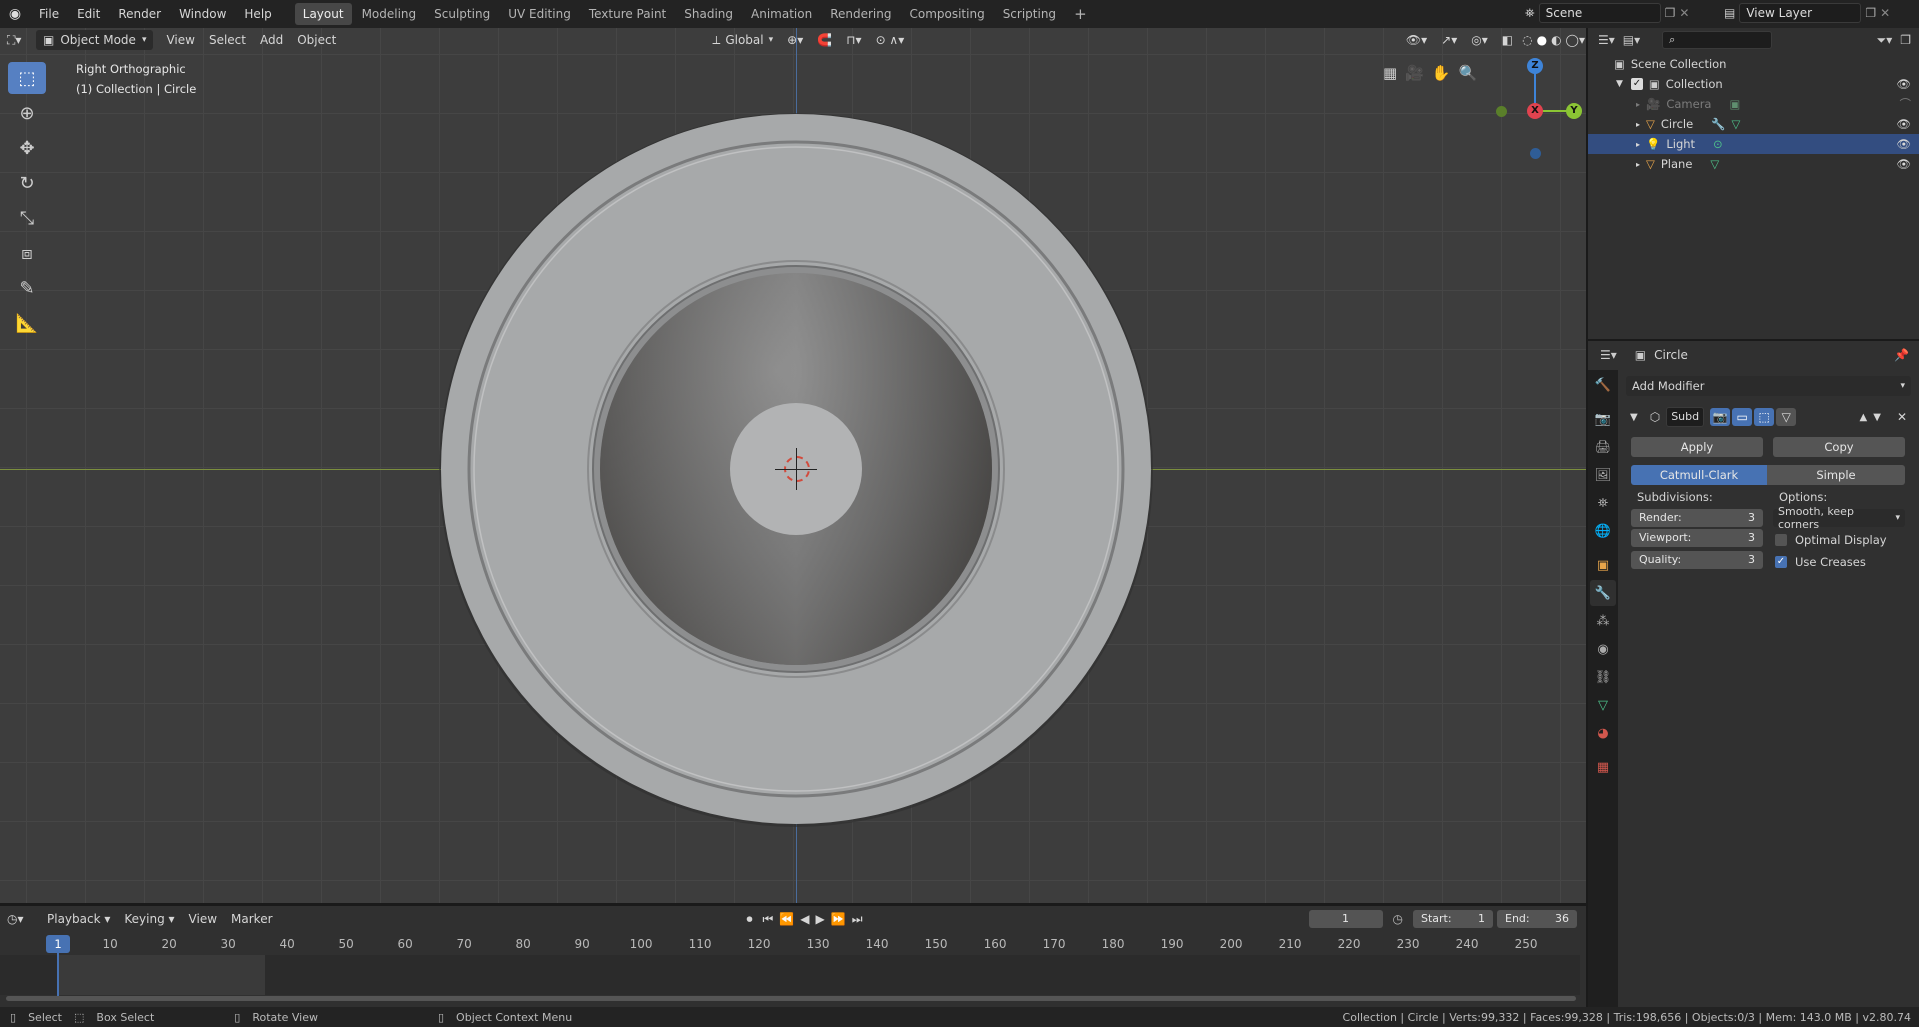 This screenshot has height=1027, width=1919. I want to click on visibility-icon: 👁▾, so click(1416, 40).